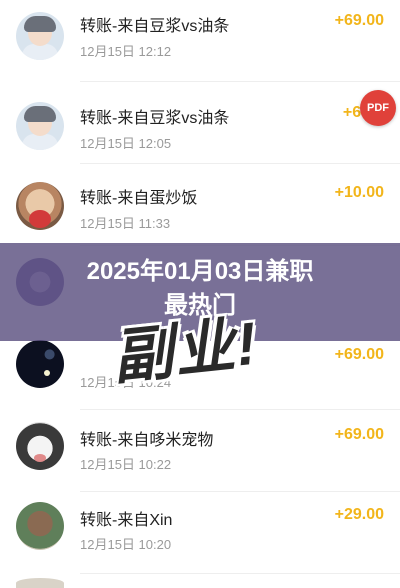  Describe the element at coordinates (126, 544) in the screenshot. I see `transaction-date: 12月15日 10:20` at that location.